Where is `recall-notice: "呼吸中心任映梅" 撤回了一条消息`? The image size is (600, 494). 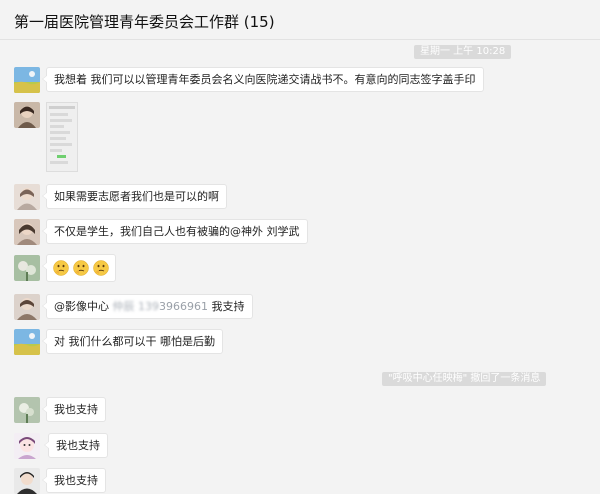 recall-notice: "呼吸中心任映梅" 撤回了一条消息 is located at coordinates (464, 379).